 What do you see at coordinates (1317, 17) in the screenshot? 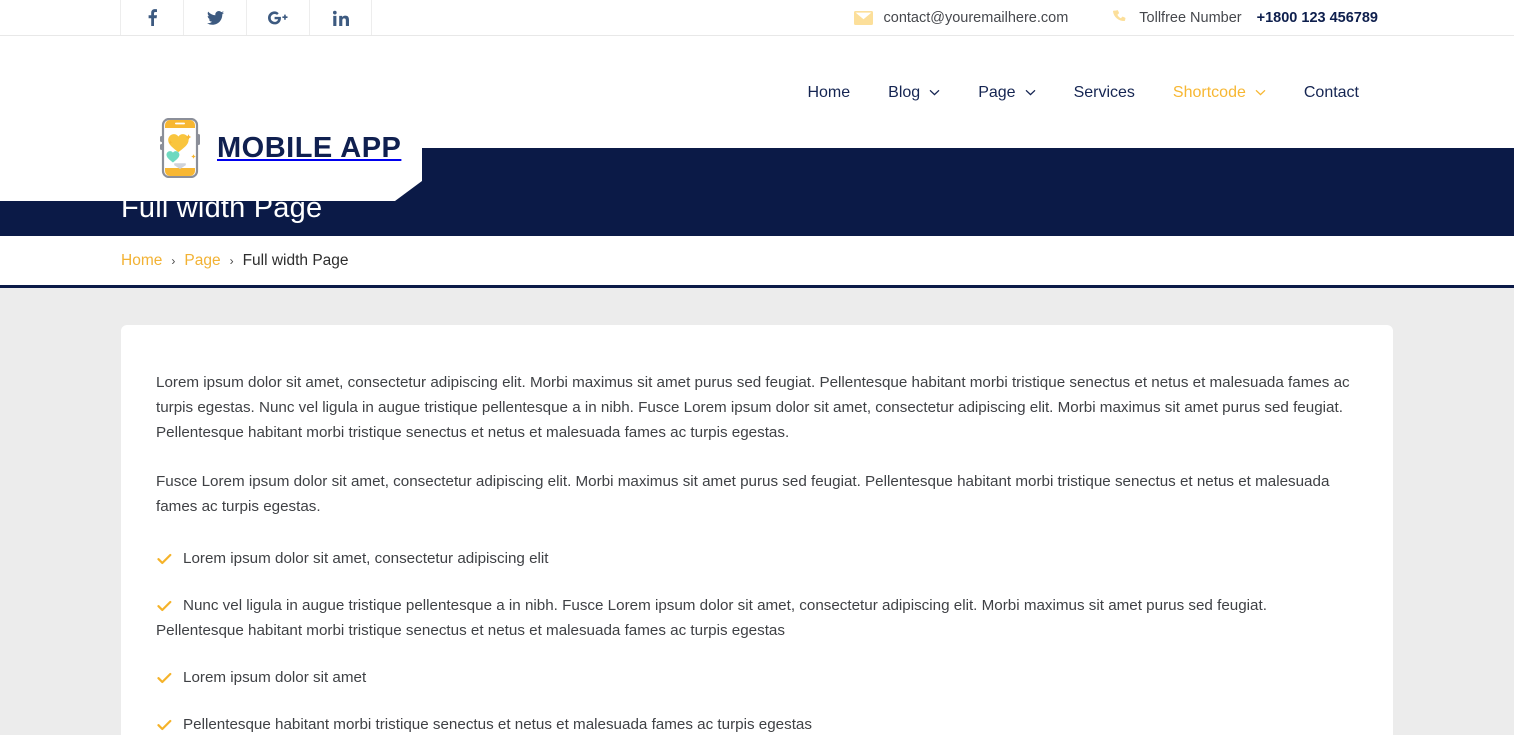
I see `contact-phone-value: +1800 123 456789` at bounding box center [1317, 17].